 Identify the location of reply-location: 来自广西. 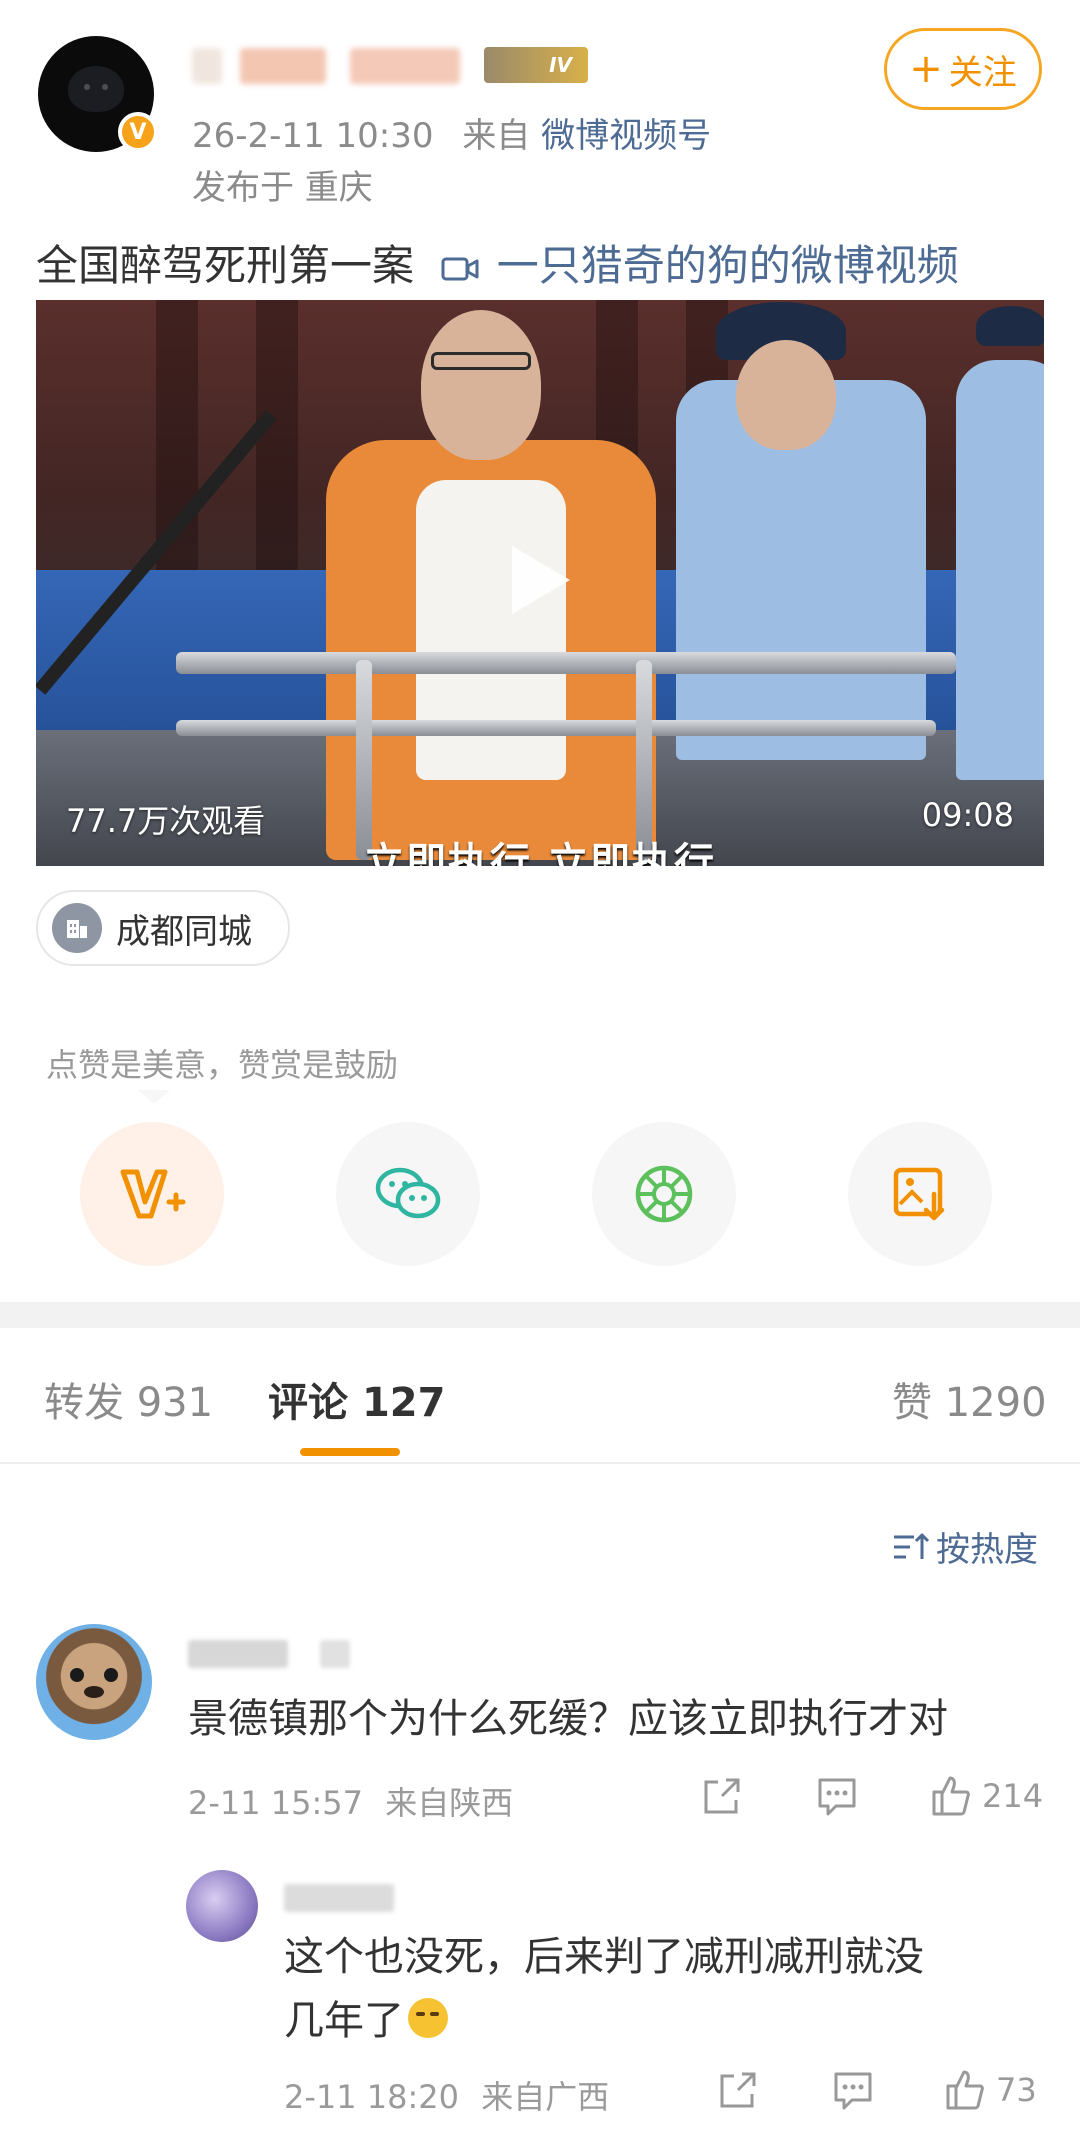
(545, 2097).